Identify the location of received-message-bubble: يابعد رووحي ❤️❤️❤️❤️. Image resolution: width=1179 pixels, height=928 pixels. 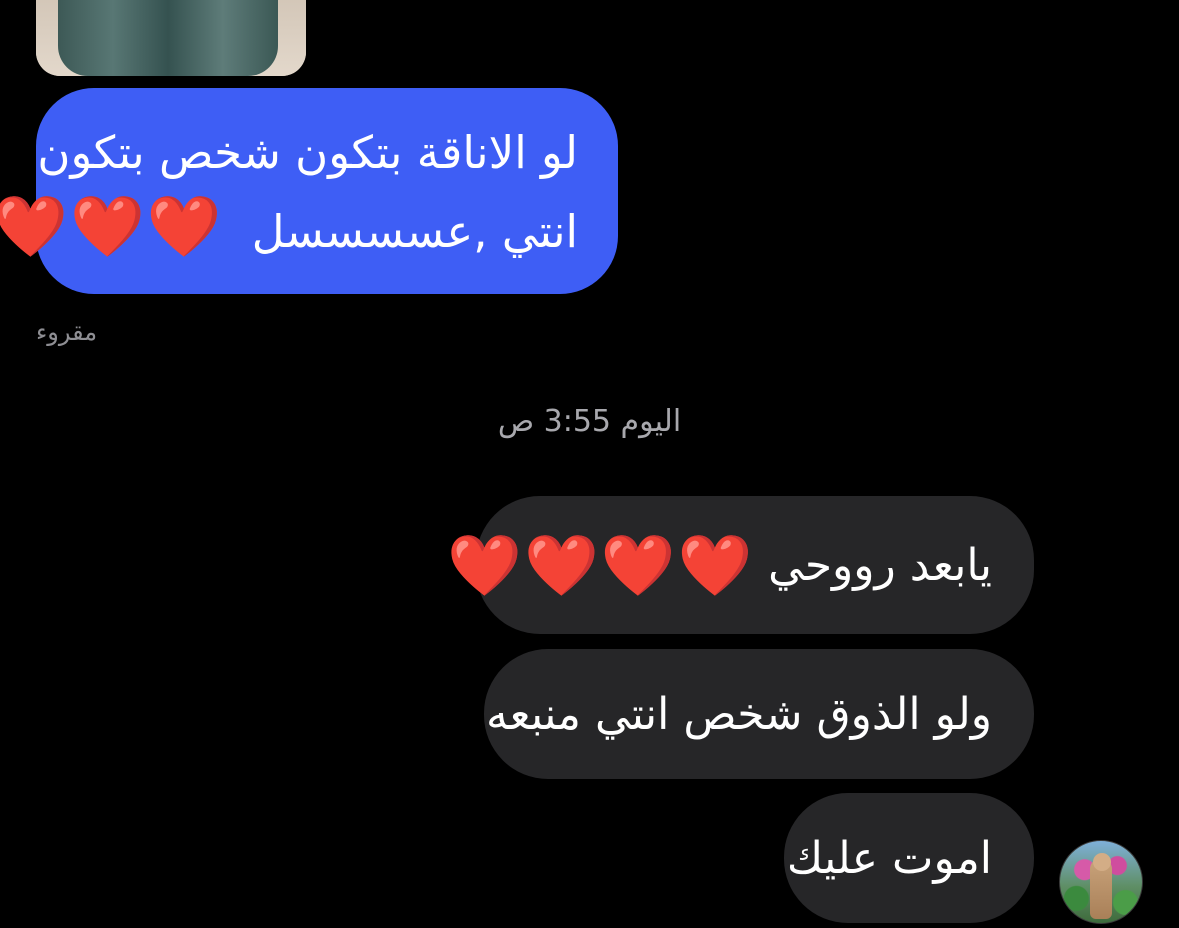
(740, 565).